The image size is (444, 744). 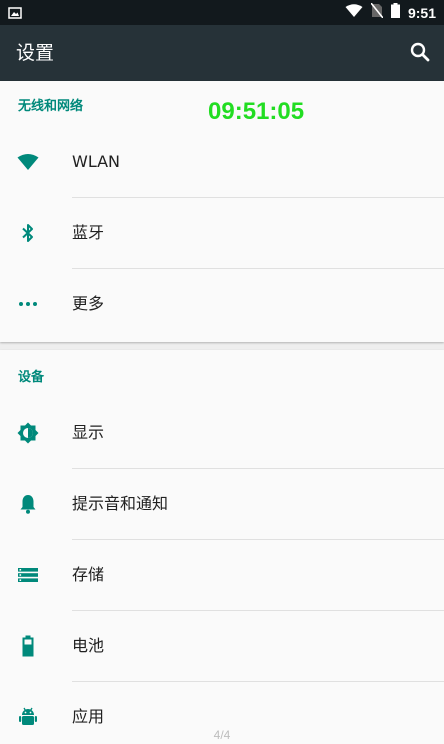 What do you see at coordinates (222, 12) in the screenshot?
I see `status-bar: 9:51` at bounding box center [222, 12].